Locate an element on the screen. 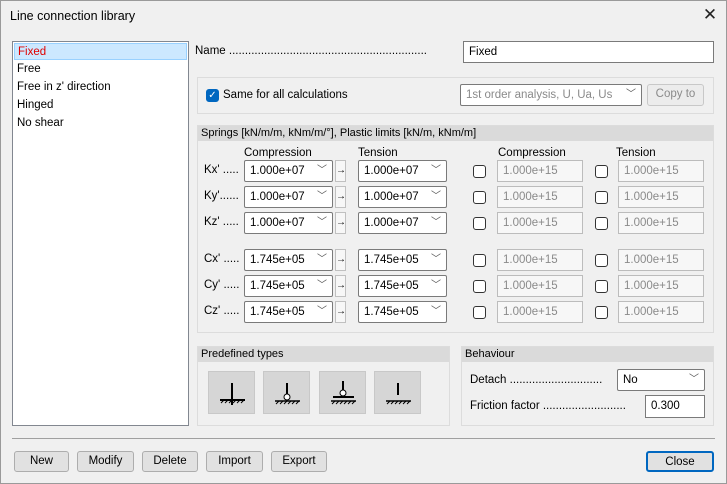 This screenshot has width=727, height=484. compression-header: Compression is located at coordinates (278, 153).